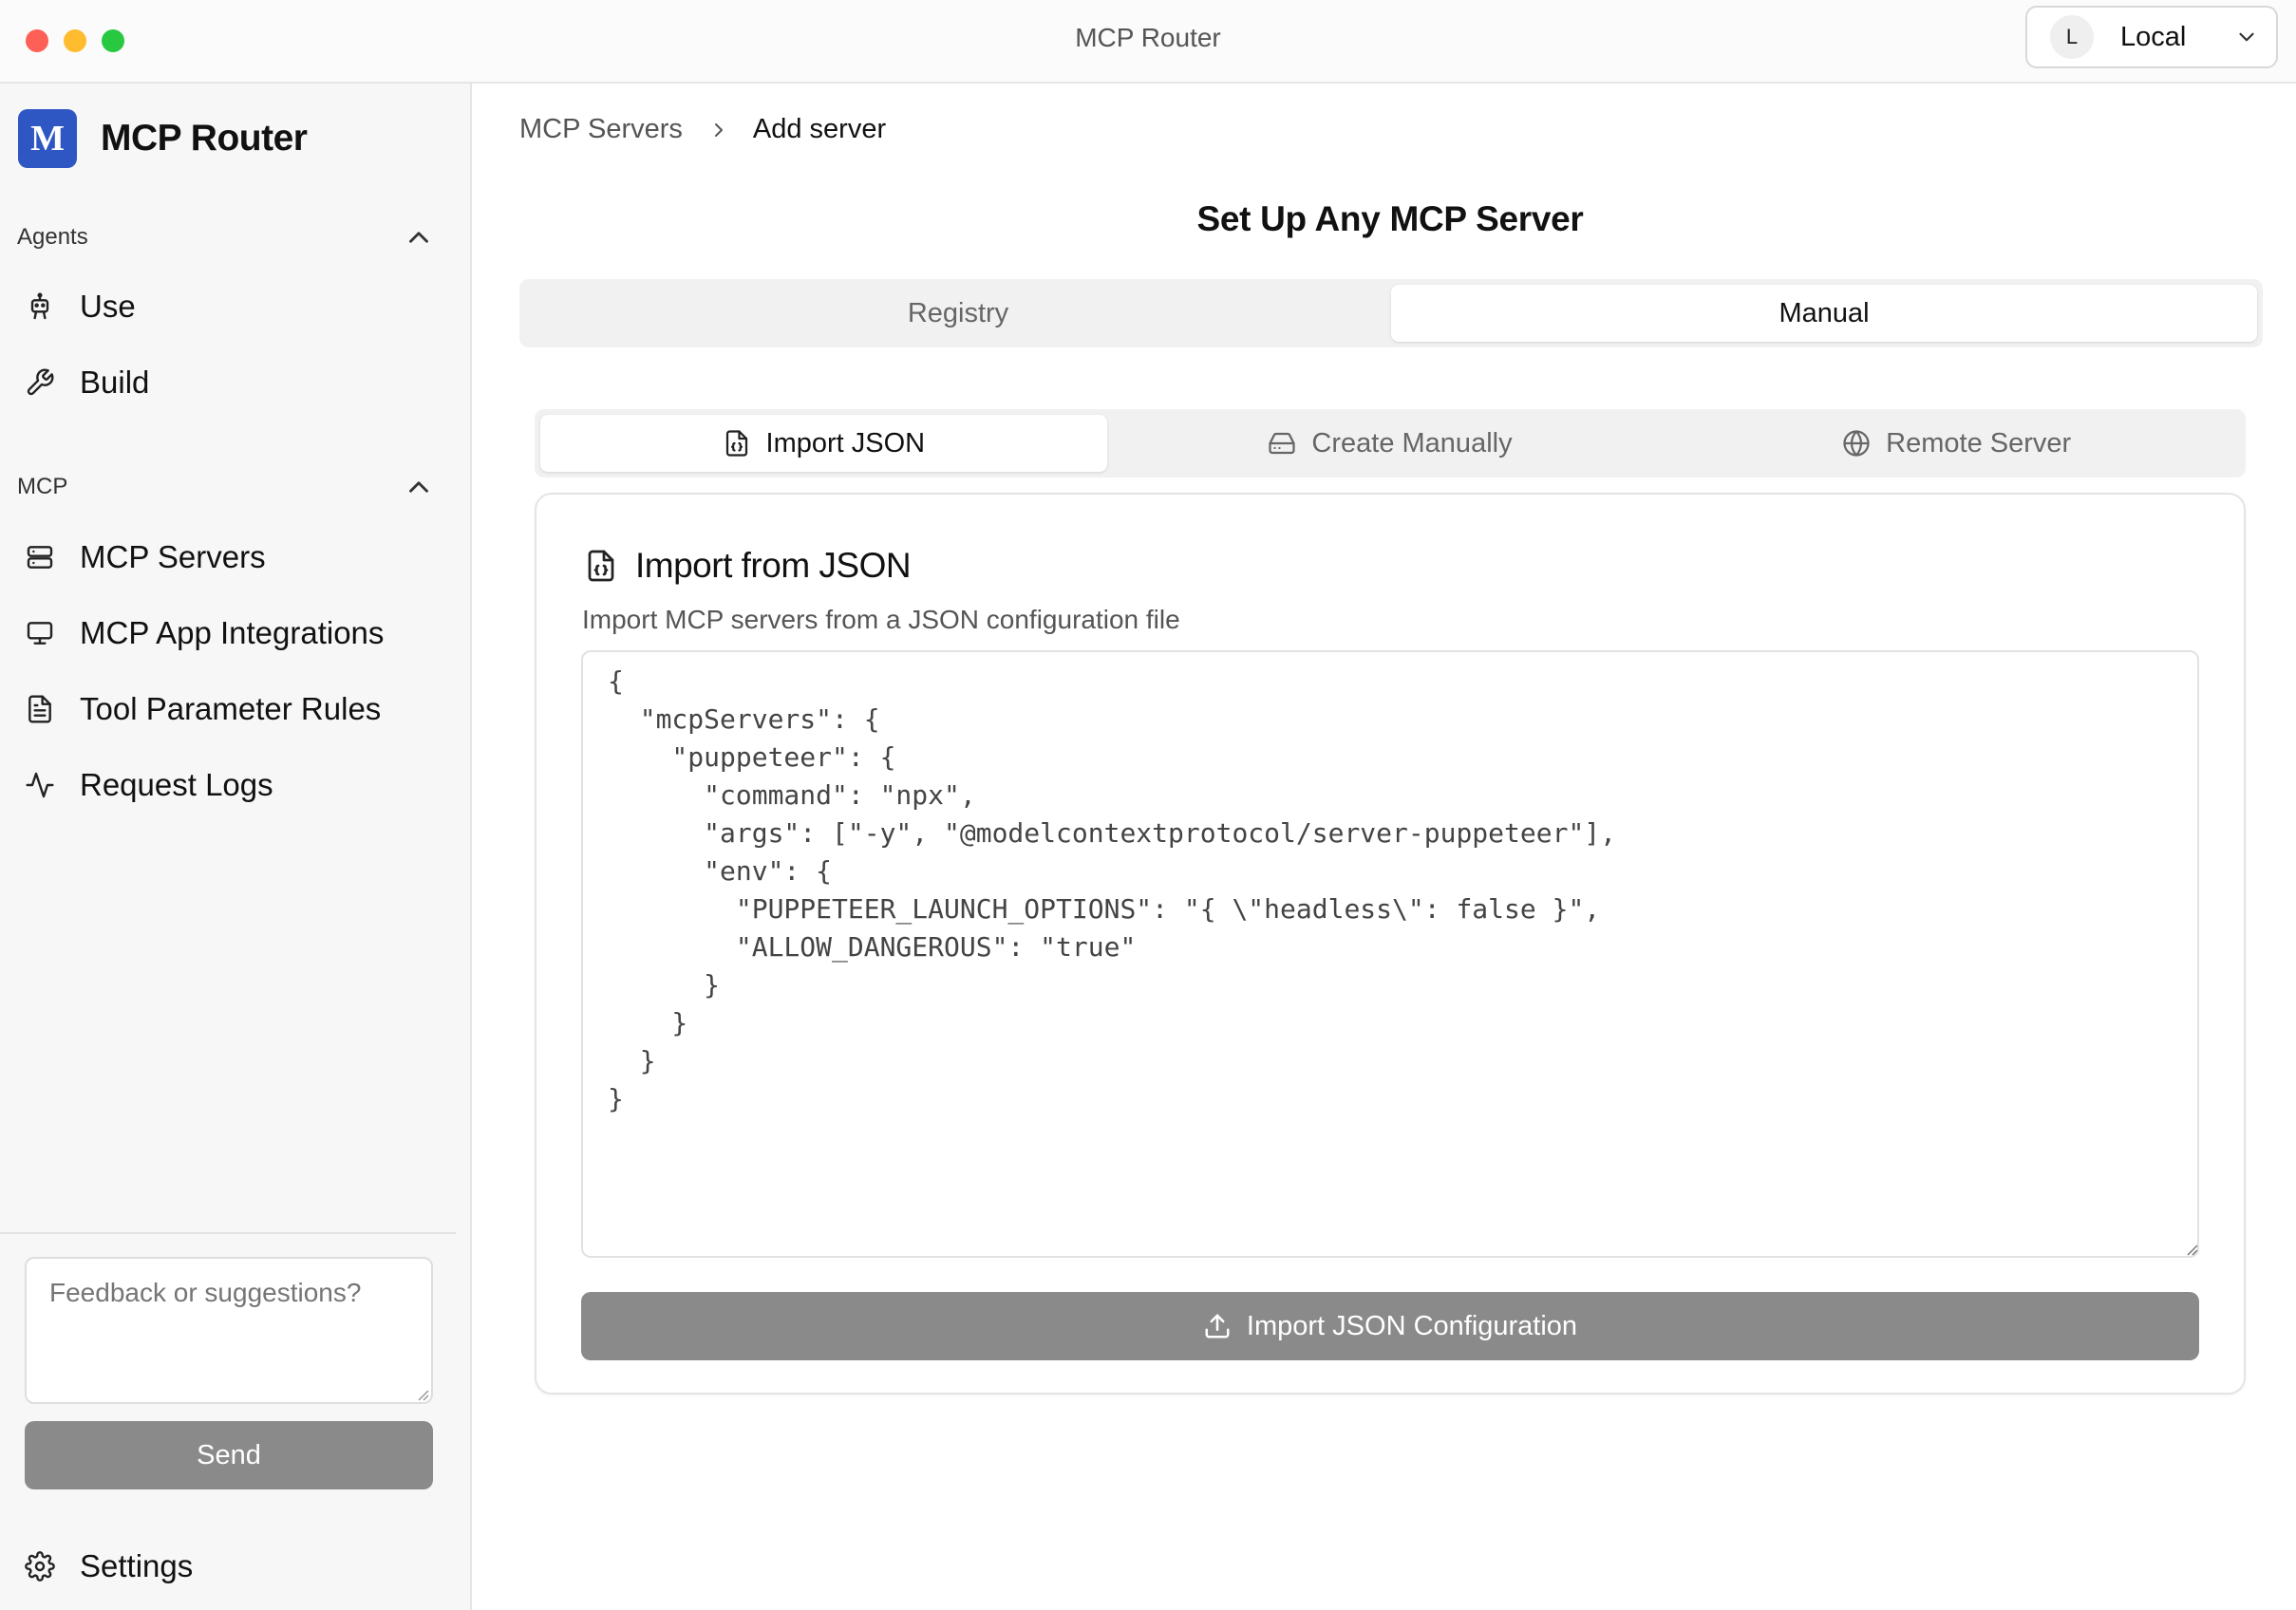 This screenshot has width=2296, height=1610. Describe the element at coordinates (773, 565) in the screenshot. I see `card-title: Import from JSON` at that location.